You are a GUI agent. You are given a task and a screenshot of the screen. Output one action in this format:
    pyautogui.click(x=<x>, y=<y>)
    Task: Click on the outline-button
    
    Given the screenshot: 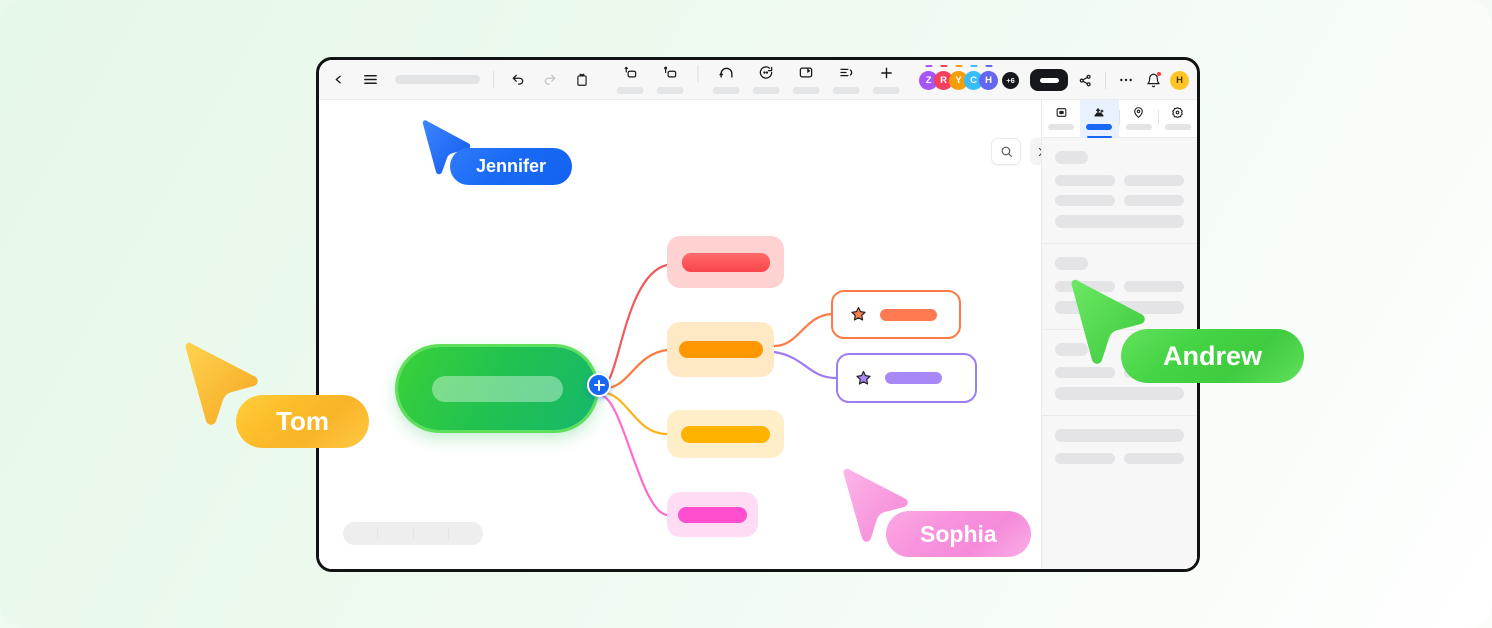 What is the action you would take?
    pyautogui.click(x=846, y=78)
    